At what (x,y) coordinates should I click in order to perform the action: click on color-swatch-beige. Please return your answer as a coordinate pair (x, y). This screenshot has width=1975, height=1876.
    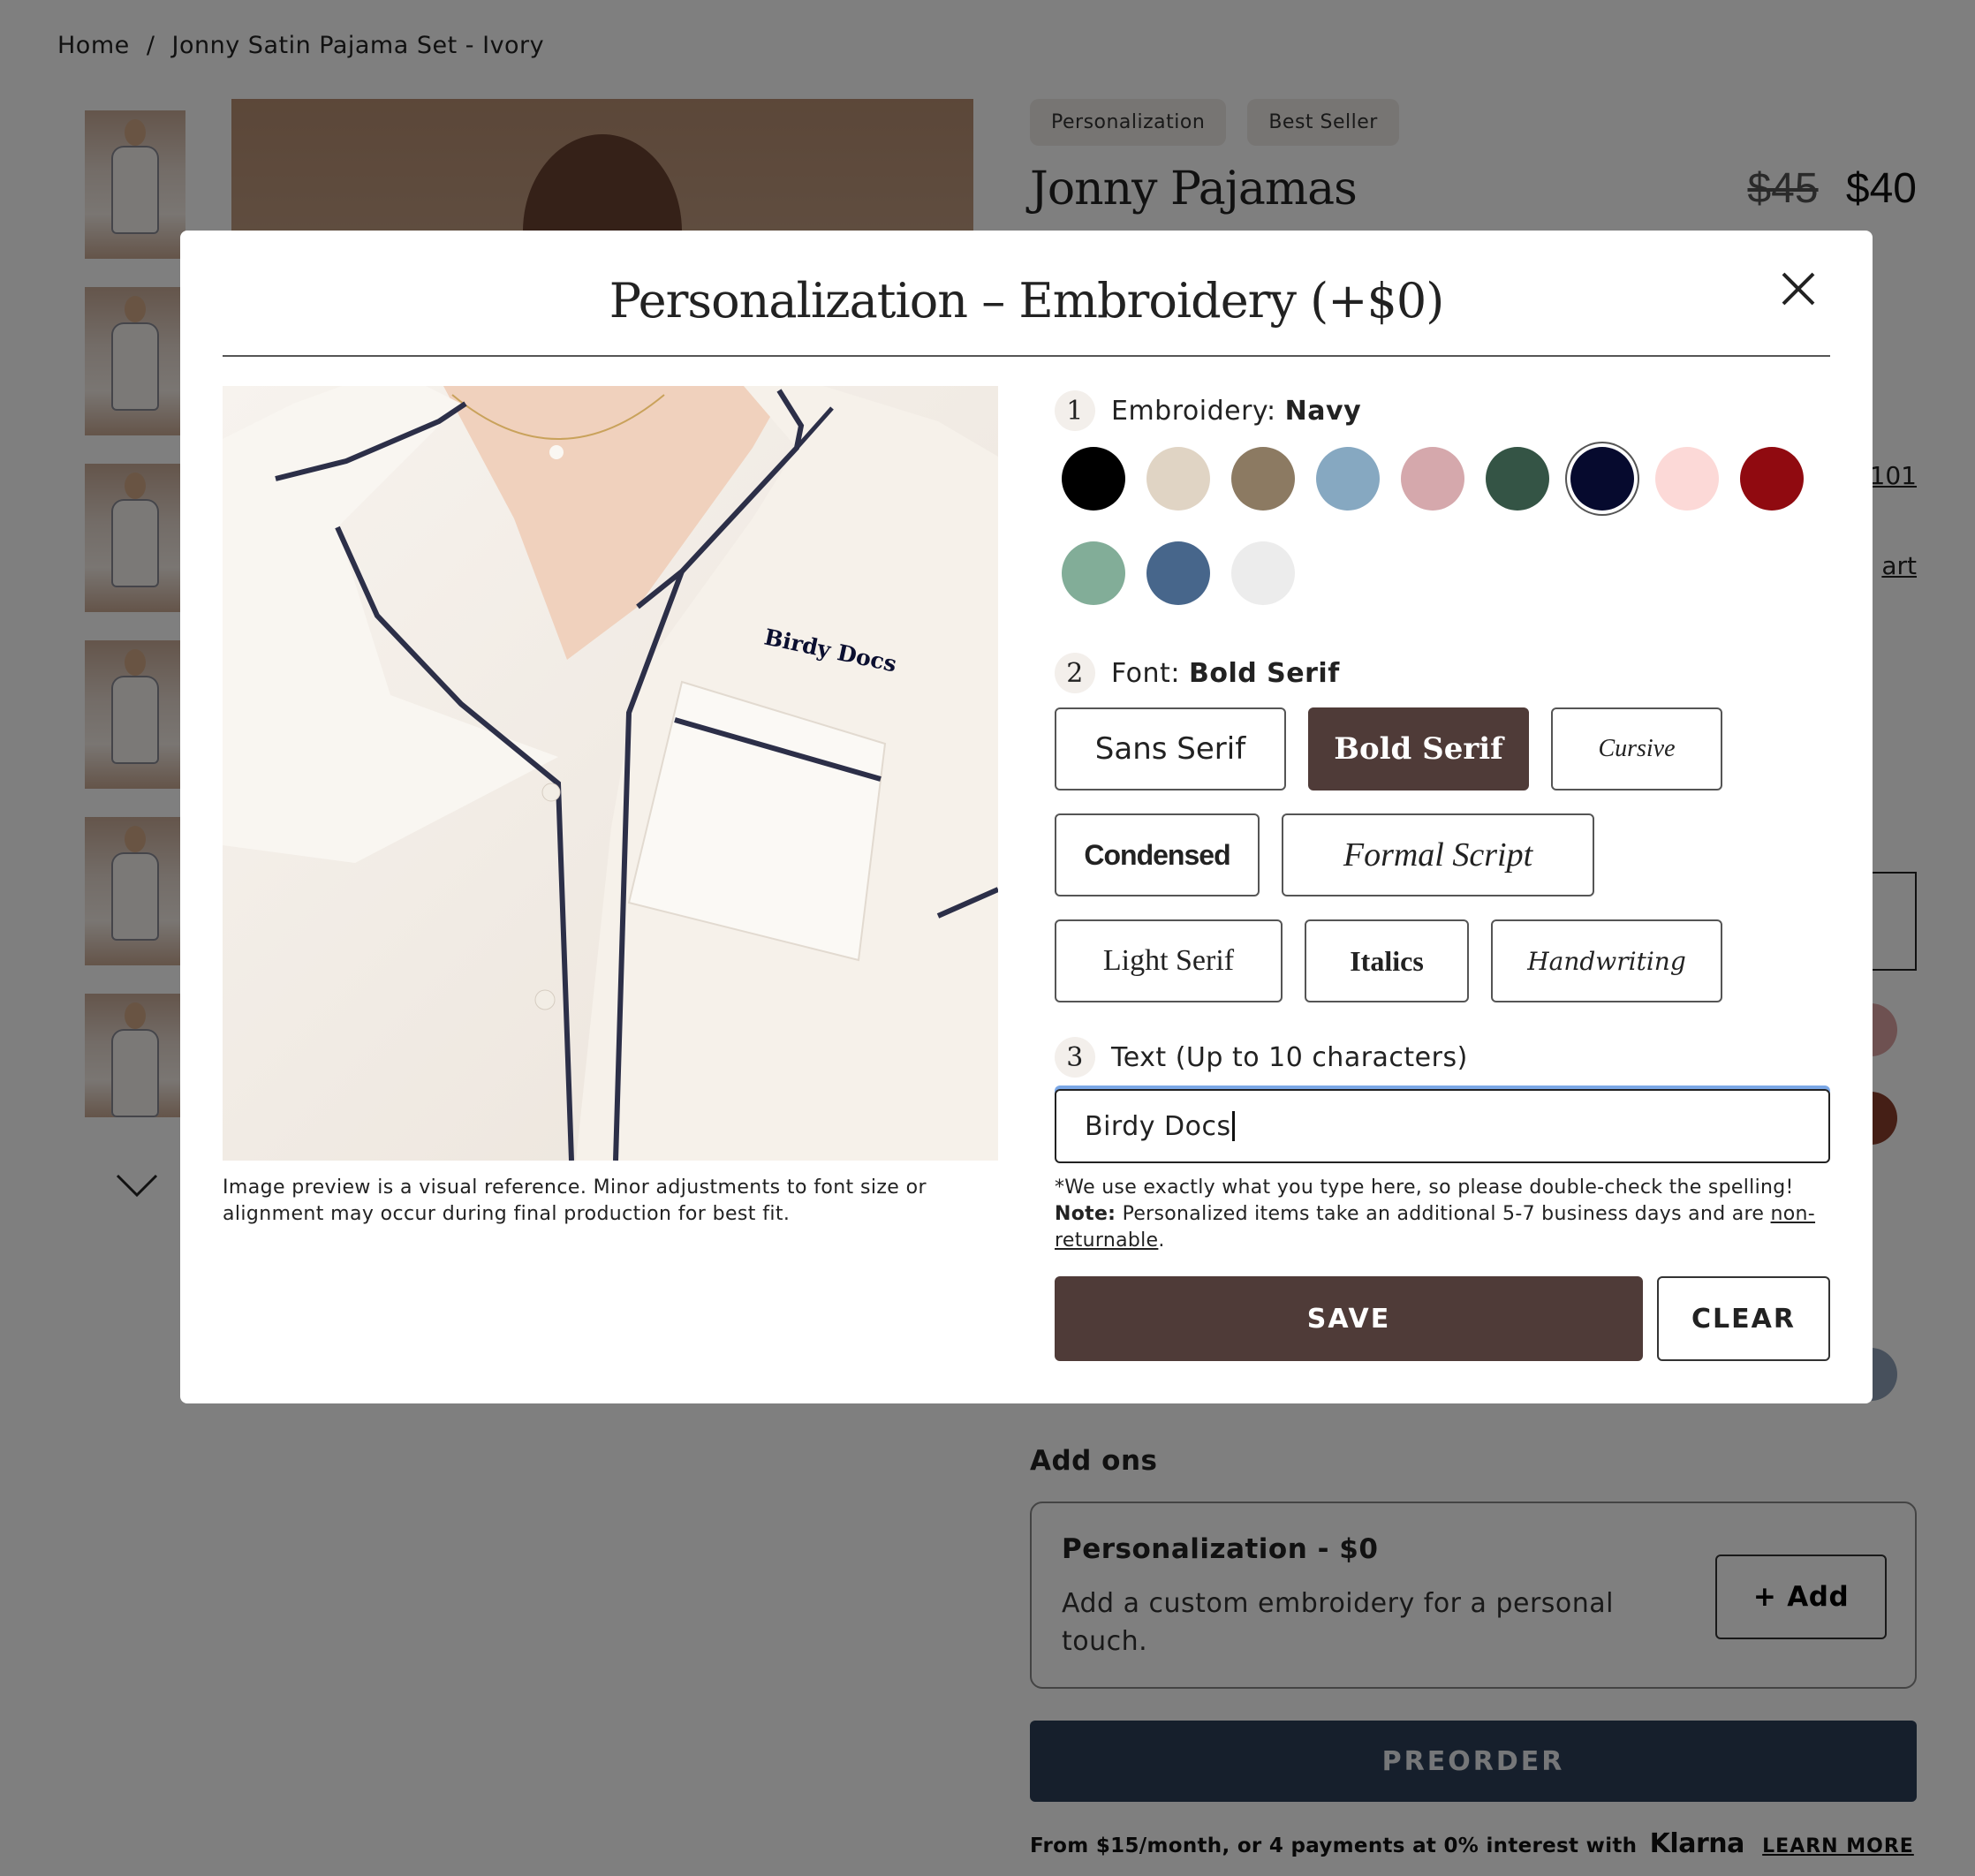
    Looking at the image, I should click on (1178, 479).